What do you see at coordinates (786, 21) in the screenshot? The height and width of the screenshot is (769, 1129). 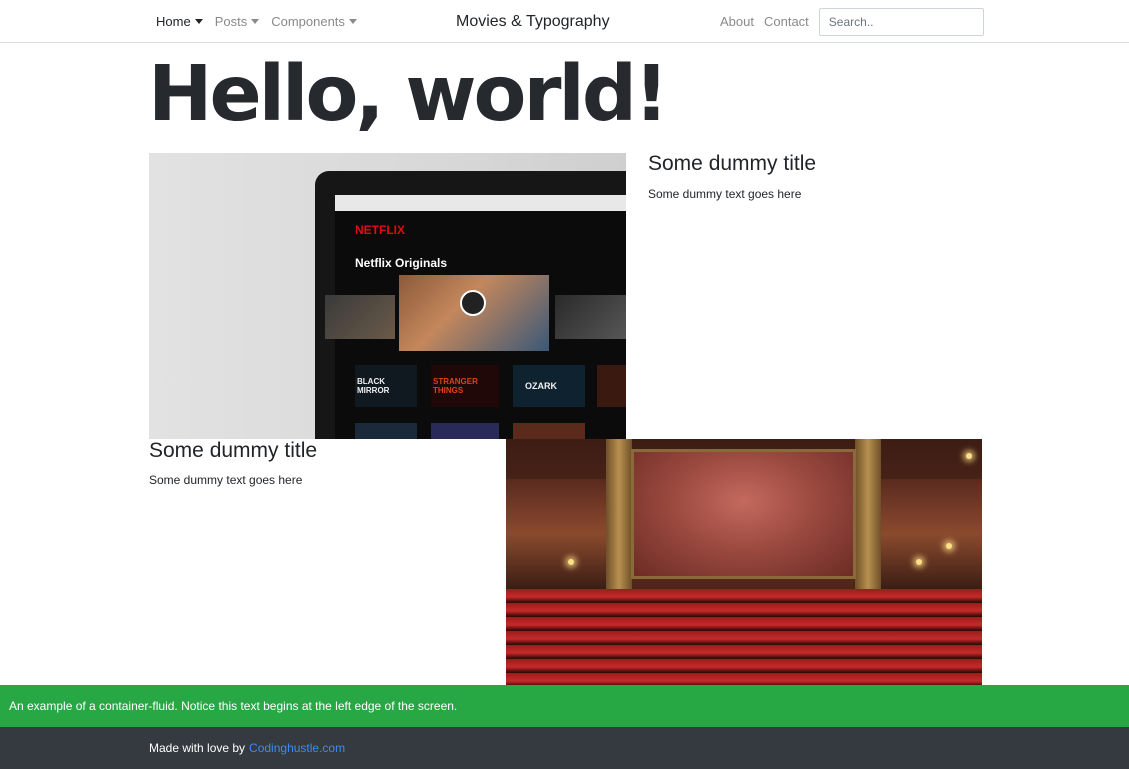 I see `nav-contact-link: Contact` at bounding box center [786, 21].